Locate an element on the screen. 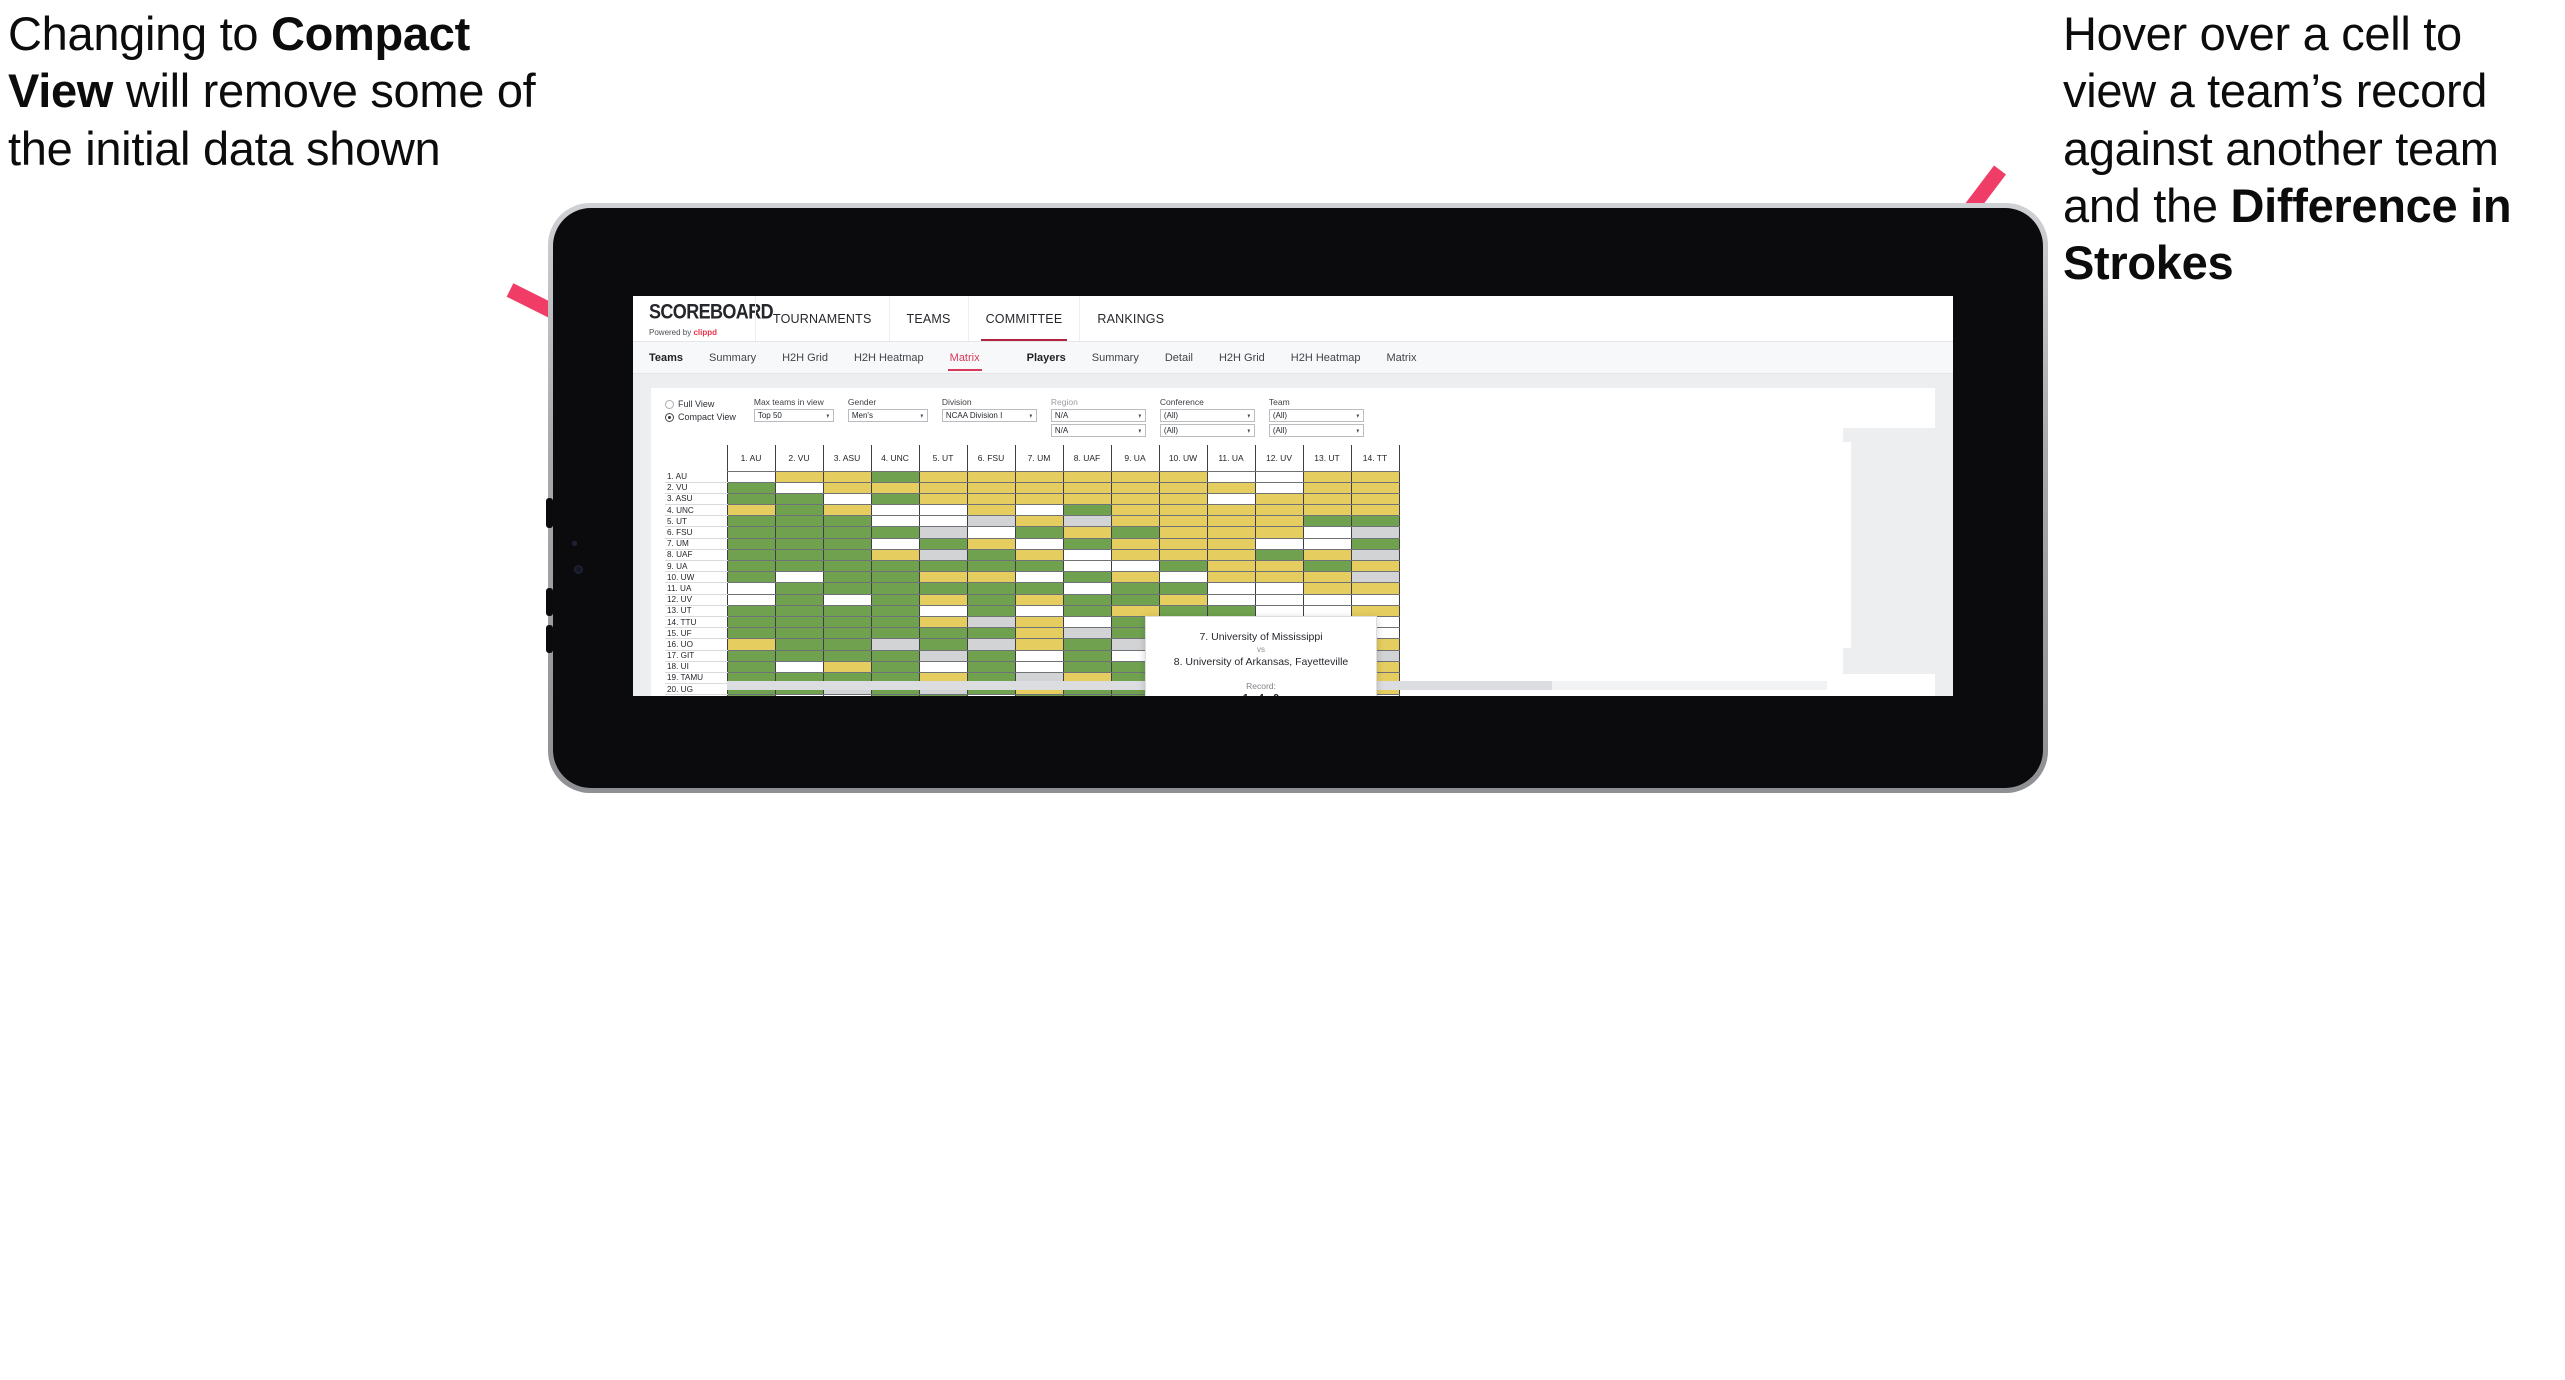 This screenshot has width=2565, height=1380. filter-region-select-1: N/A is located at coordinates (1098, 415).